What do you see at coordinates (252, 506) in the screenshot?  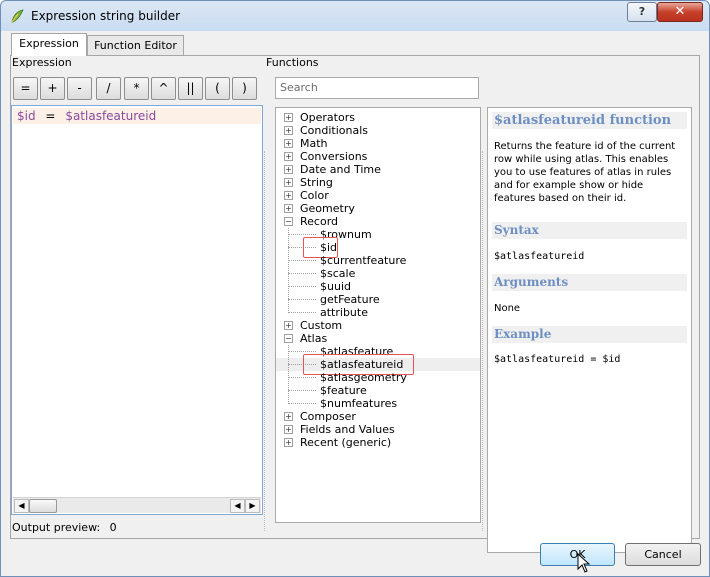 I see `scroll-right-icon: ▶` at bounding box center [252, 506].